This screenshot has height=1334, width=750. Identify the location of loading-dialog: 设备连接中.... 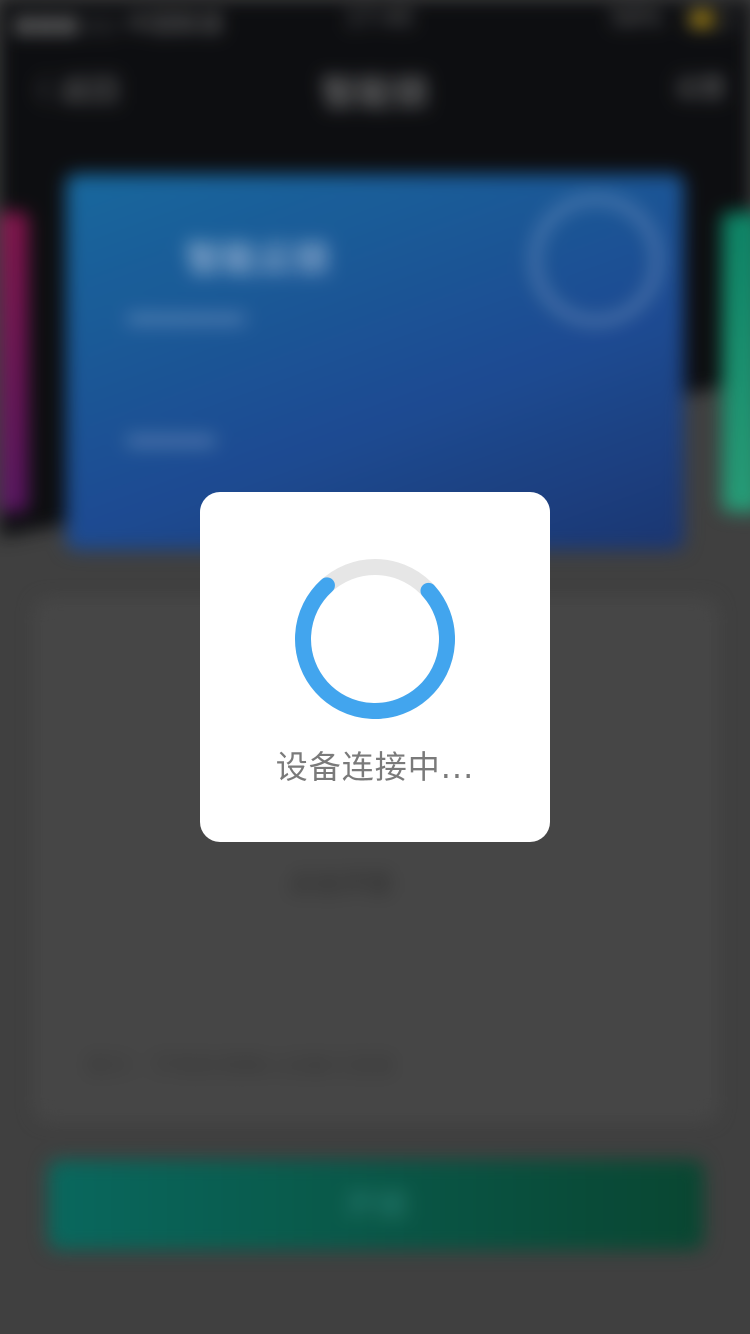
(375, 667).